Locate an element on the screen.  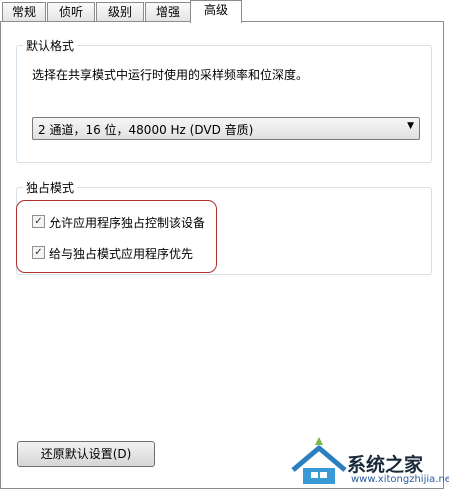
button-label: 还原默认设置(D) is located at coordinates (86, 454).